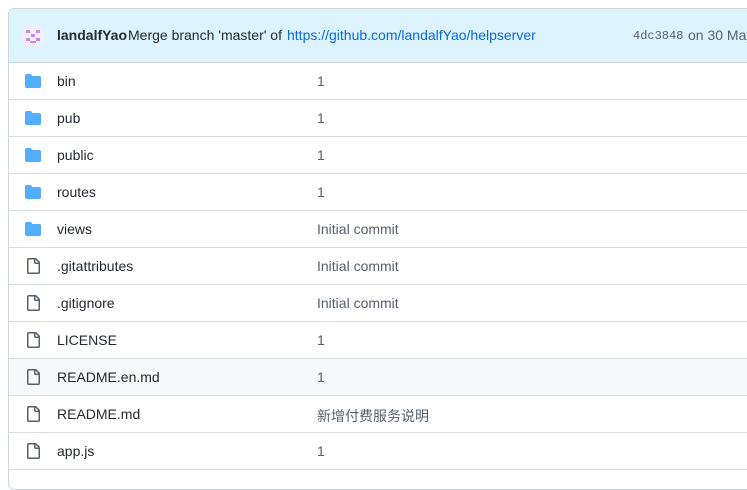 This screenshot has height=490, width=747. Describe the element at coordinates (378, 155) in the screenshot. I see `file-row: public 1` at that location.